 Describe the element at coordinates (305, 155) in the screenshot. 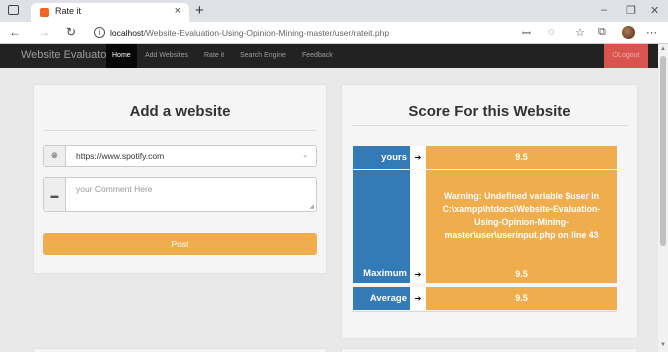

I see `chevron-down-icon: ⌄` at that location.